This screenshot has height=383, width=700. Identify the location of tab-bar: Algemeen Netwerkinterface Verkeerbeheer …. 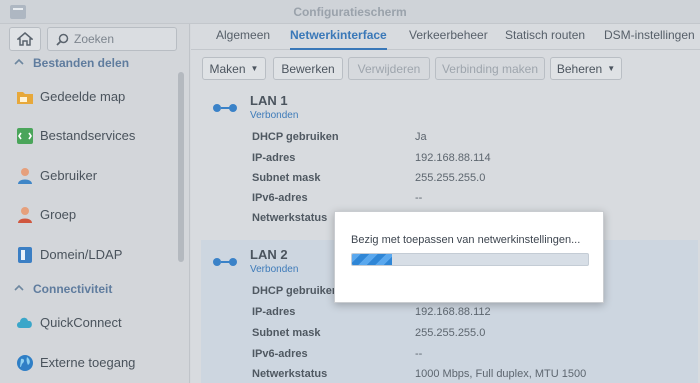
(445, 37).